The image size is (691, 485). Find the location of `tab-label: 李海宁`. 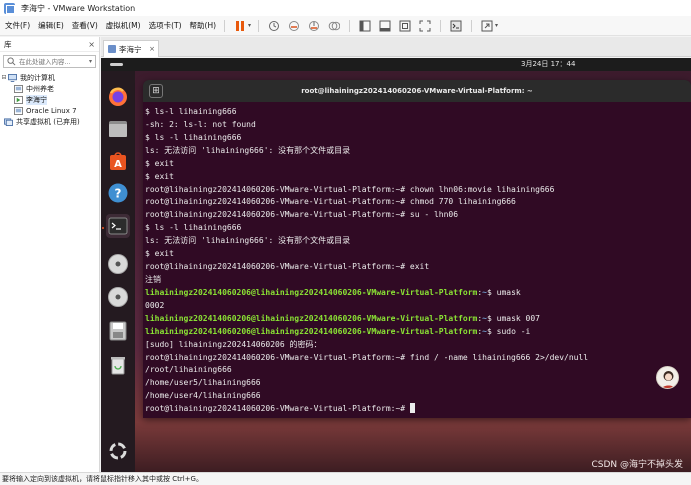

tab-label: 李海宁 is located at coordinates (130, 49).